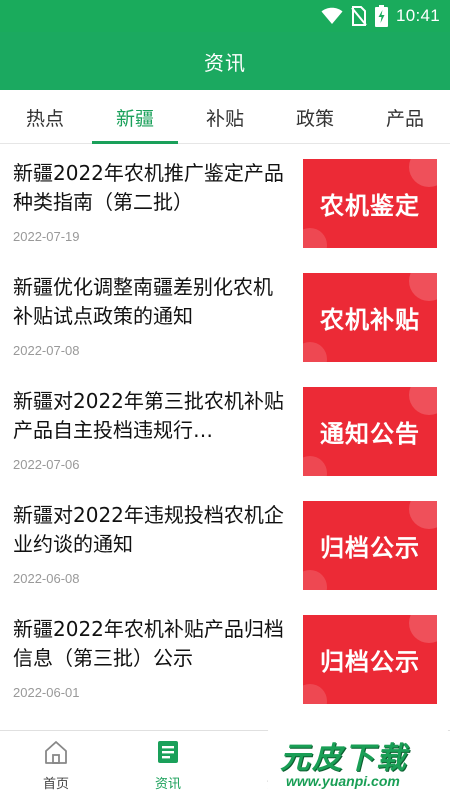 This screenshot has width=450, height=800. I want to click on news-item: 新疆2022年农机补贴产品归档信息（第三批）公示 2022-06-01 归档公示, so click(225, 658).